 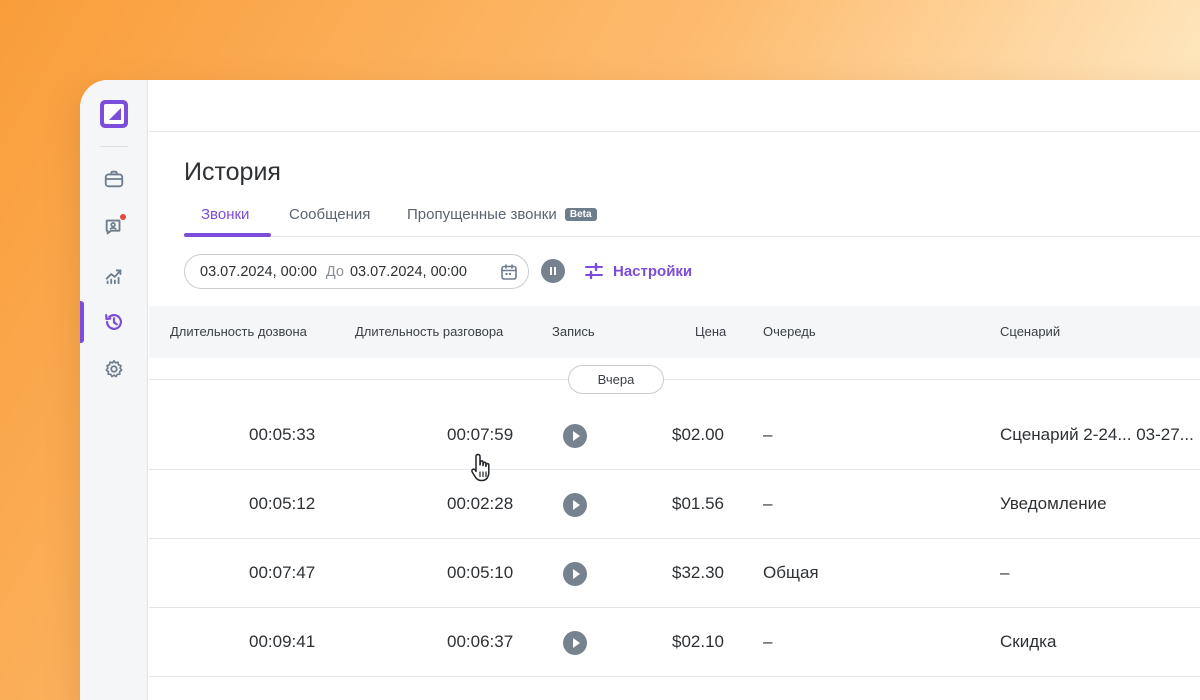 I want to click on settings-label: Настройки, so click(x=653, y=271).